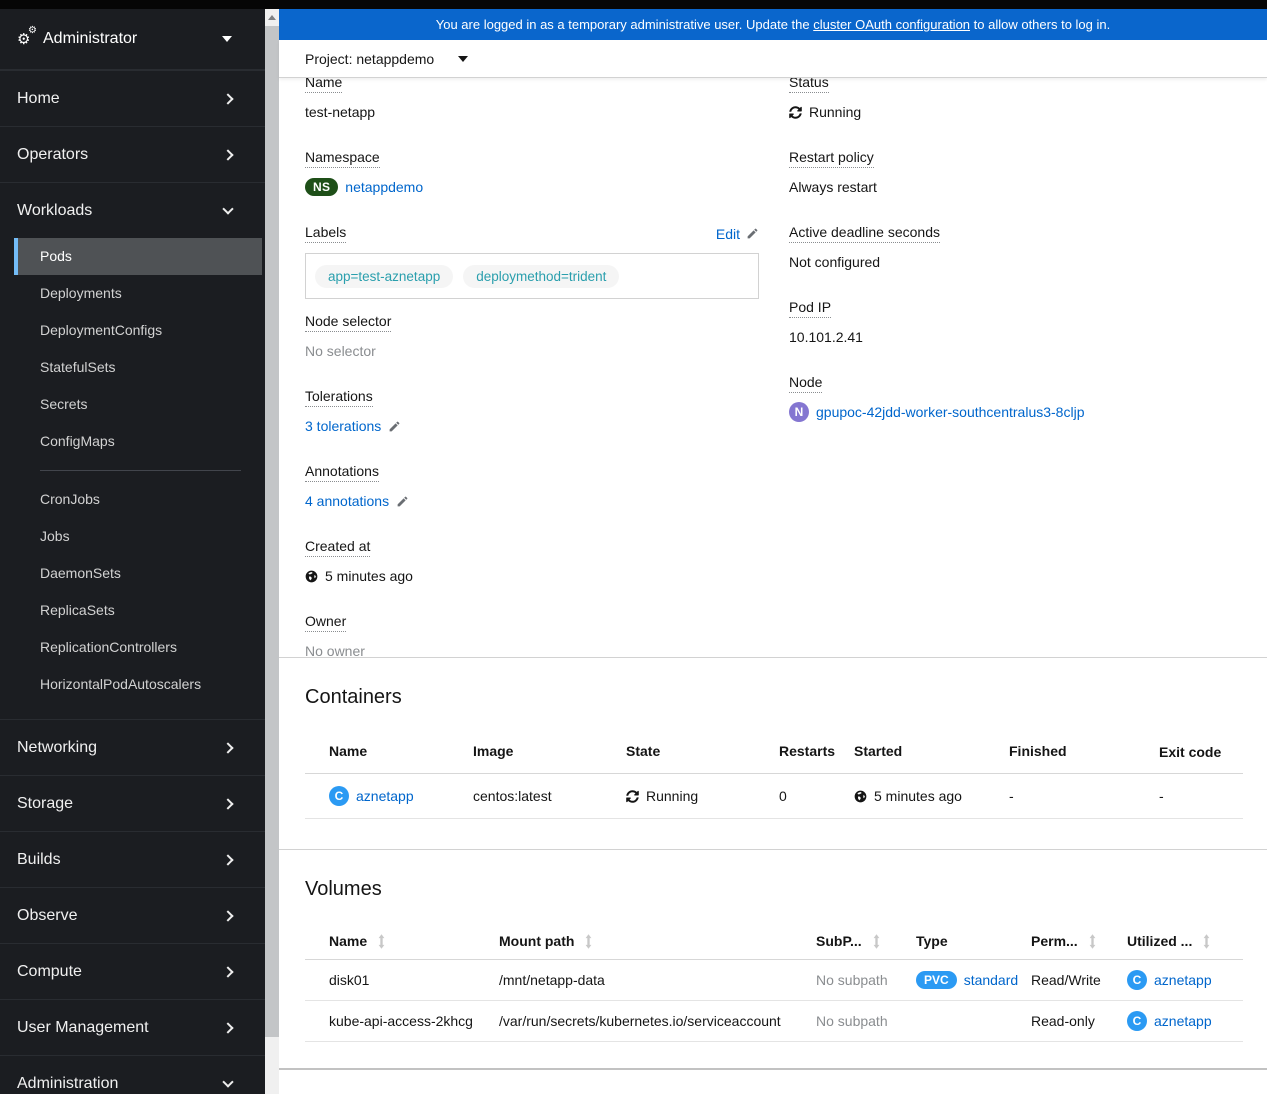 The image size is (1267, 1094). What do you see at coordinates (340, 112) in the screenshot?
I see `pod-name-value: test-netapp` at bounding box center [340, 112].